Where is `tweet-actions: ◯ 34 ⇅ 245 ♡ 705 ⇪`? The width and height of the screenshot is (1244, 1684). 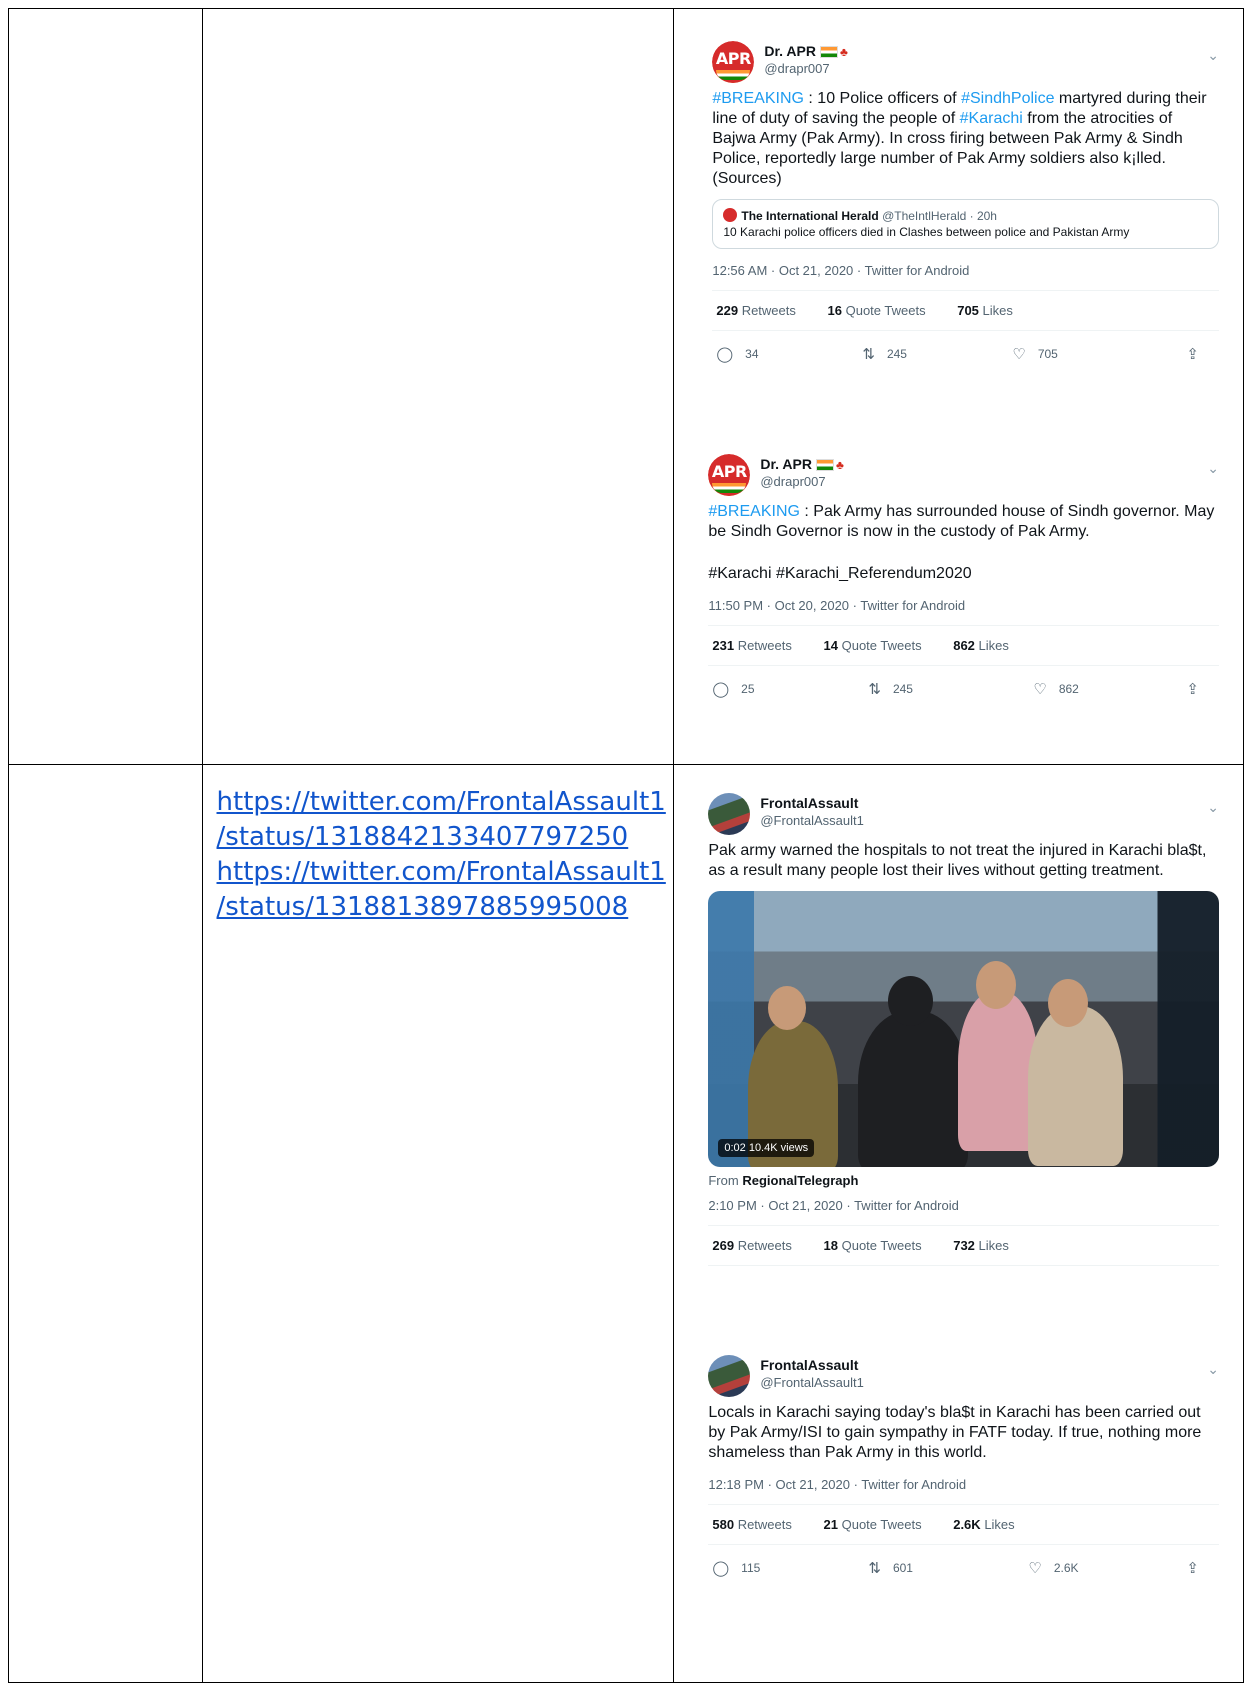
tweet-actions: ◯ 34 ⇅ 245 ♡ 705 ⇪ is located at coordinates (965, 352).